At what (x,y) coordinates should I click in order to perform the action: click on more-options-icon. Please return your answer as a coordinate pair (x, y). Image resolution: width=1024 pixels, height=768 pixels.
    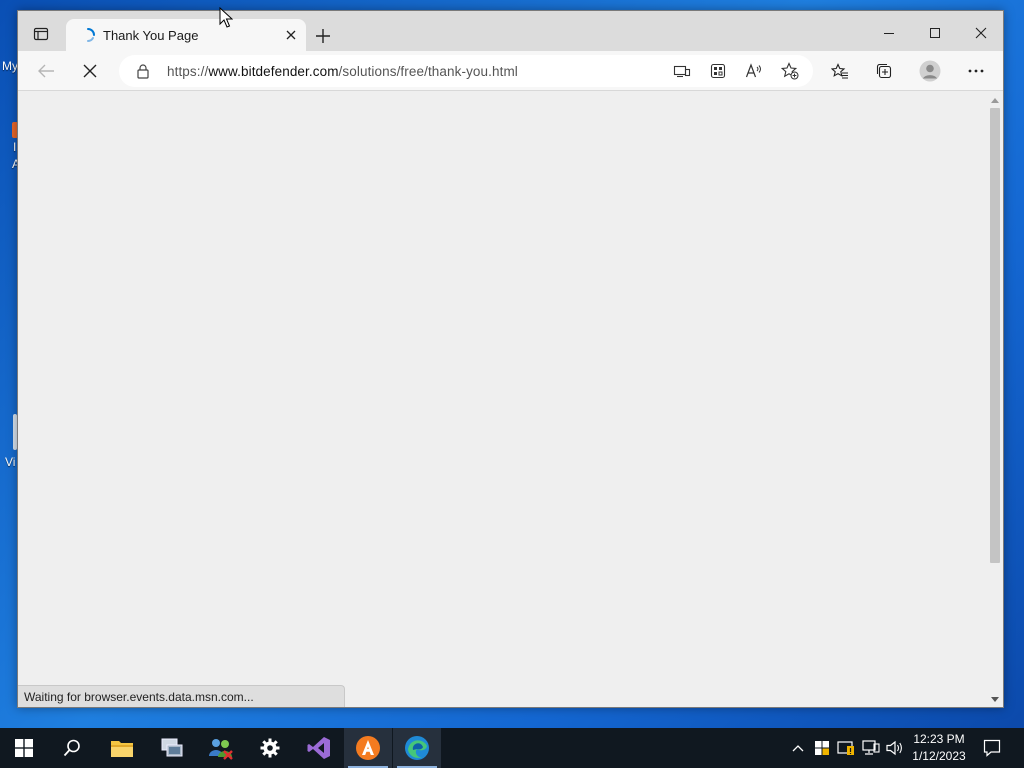
    Looking at the image, I should click on (976, 71).